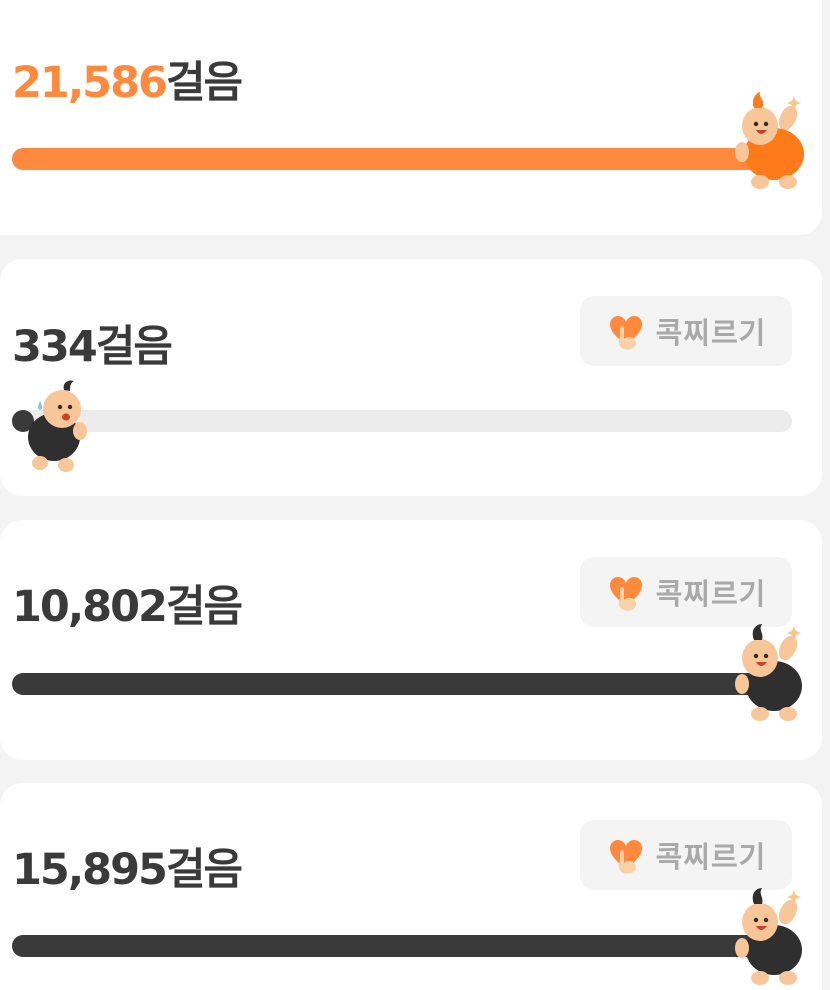 The height and width of the screenshot is (990, 830). I want to click on step-count-number: 15,895, so click(90, 870).